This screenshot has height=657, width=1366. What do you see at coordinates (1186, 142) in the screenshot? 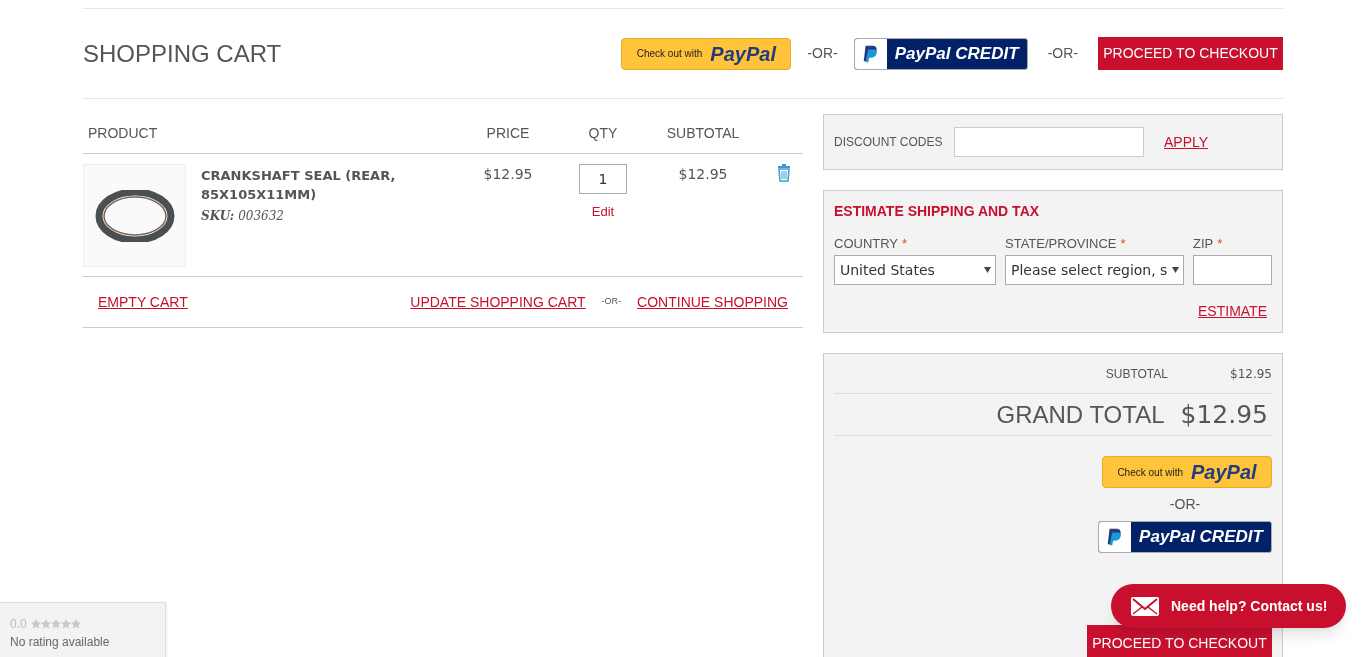
I see `apply-link: APPLY` at bounding box center [1186, 142].